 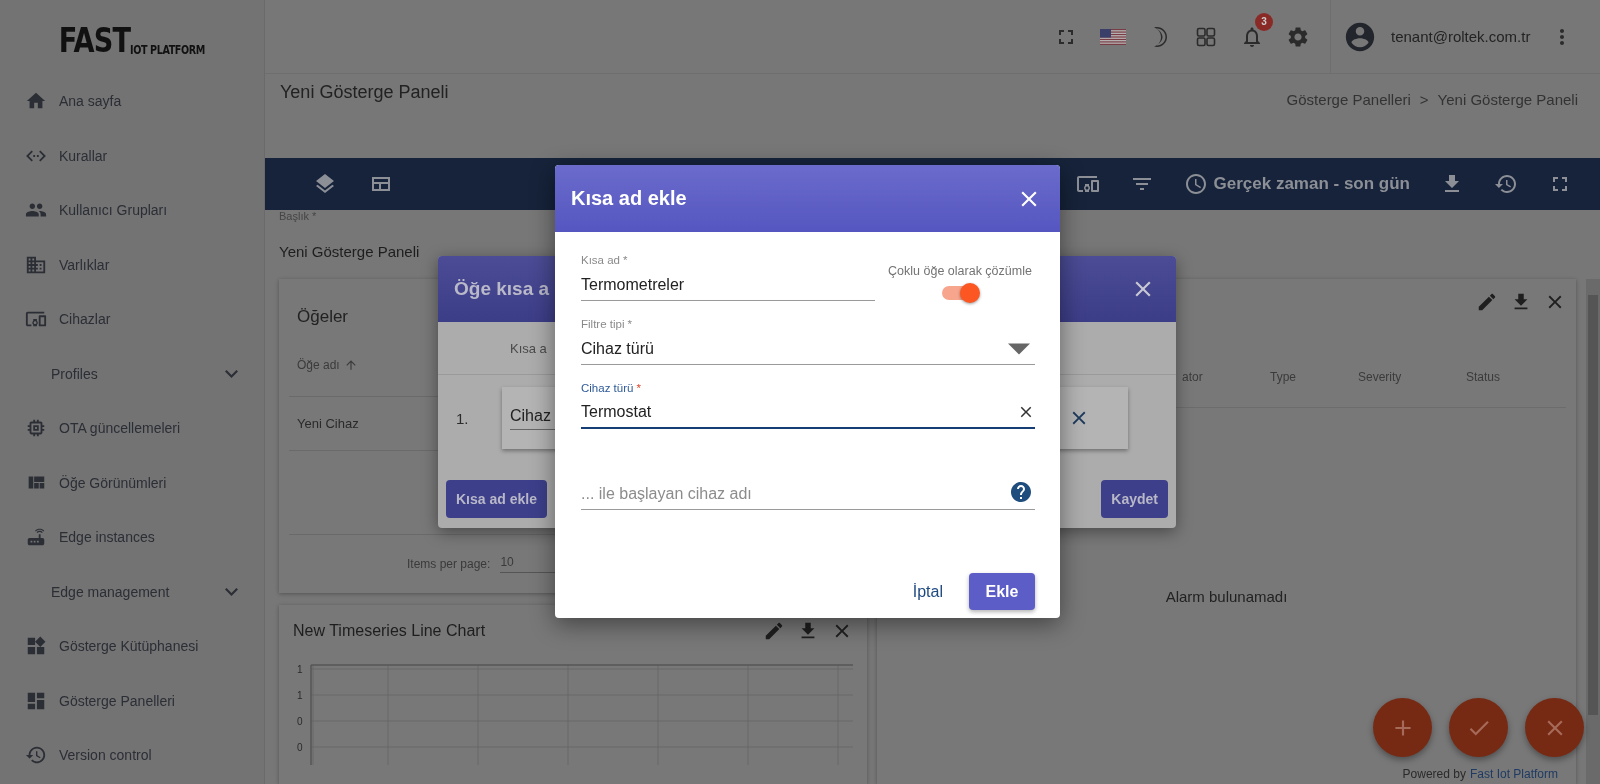 What do you see at coordinates (328, 423) in the screenshot?
I see `table-cell: Yeni Cihaz` at bounding box center [328, 423].